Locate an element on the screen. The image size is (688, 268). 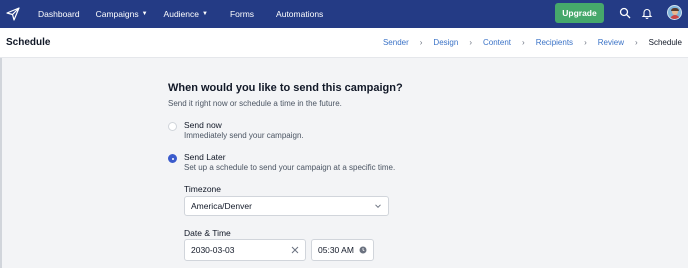
step-design: Design is located at coordinates (445, 42).